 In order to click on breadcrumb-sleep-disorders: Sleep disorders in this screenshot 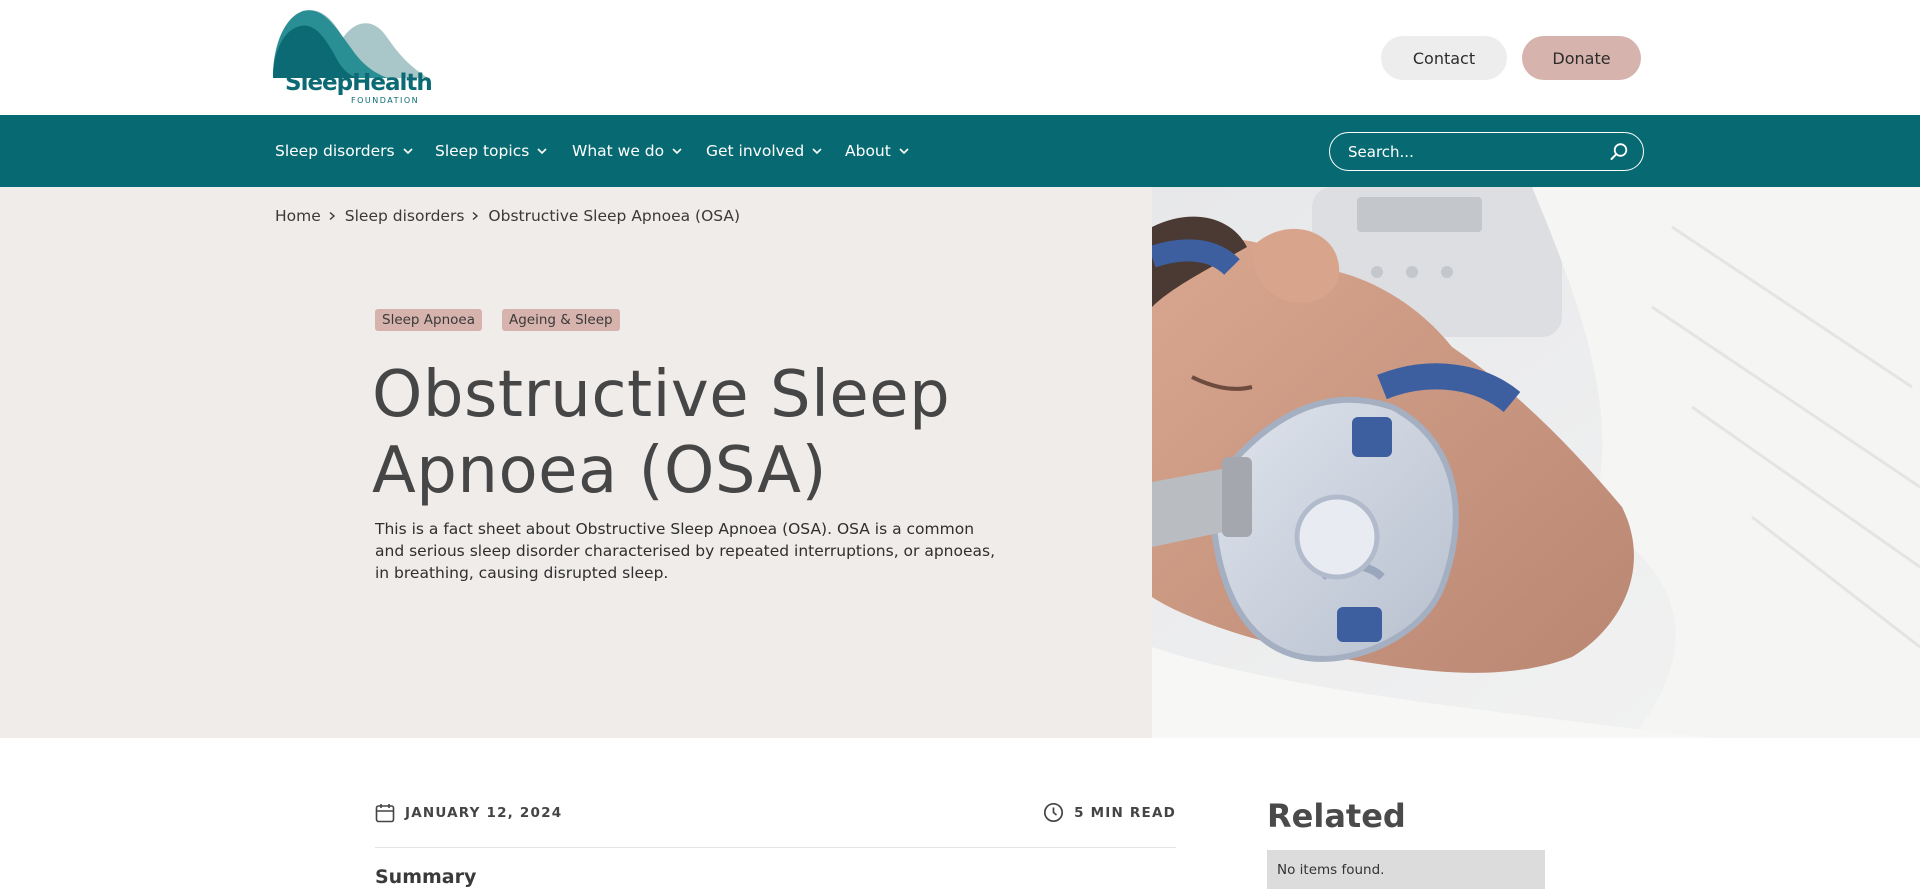, I will do `click(405, 216)`.